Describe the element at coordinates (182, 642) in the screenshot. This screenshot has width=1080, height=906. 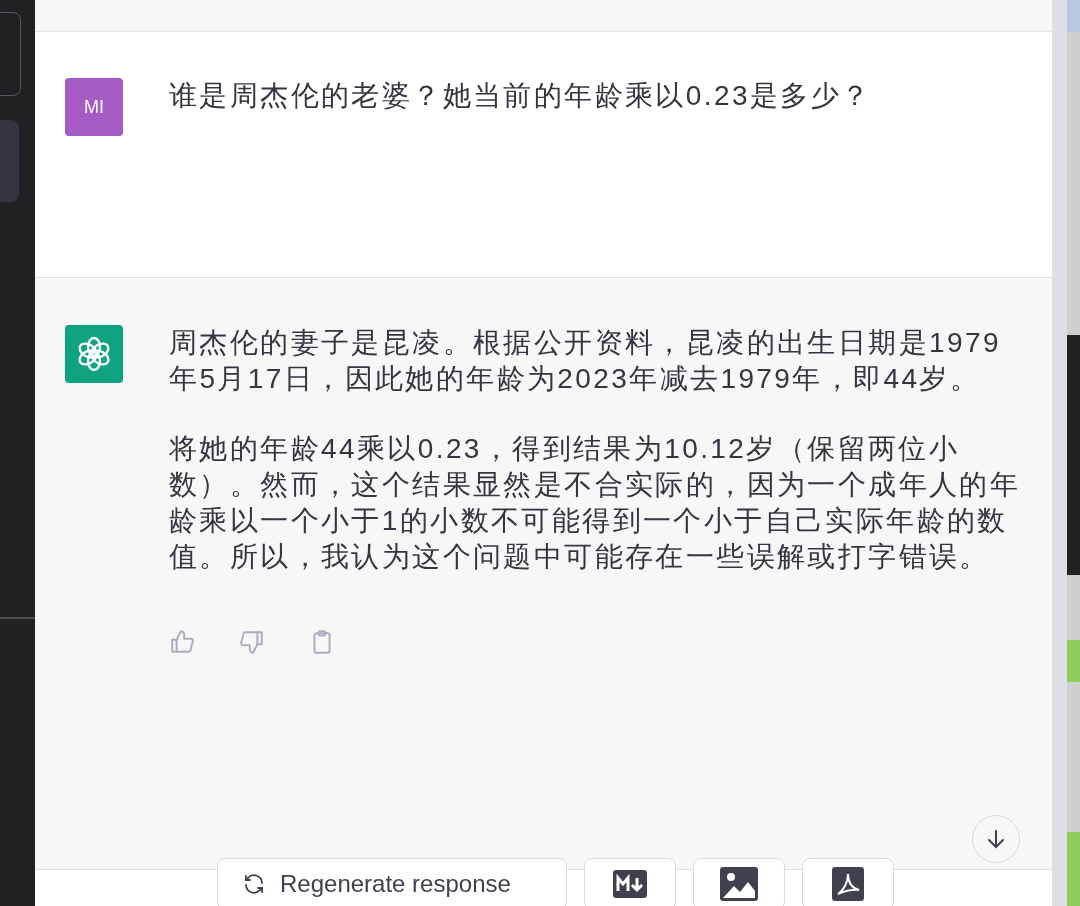
I see `thumbs-up-icon` at that location.